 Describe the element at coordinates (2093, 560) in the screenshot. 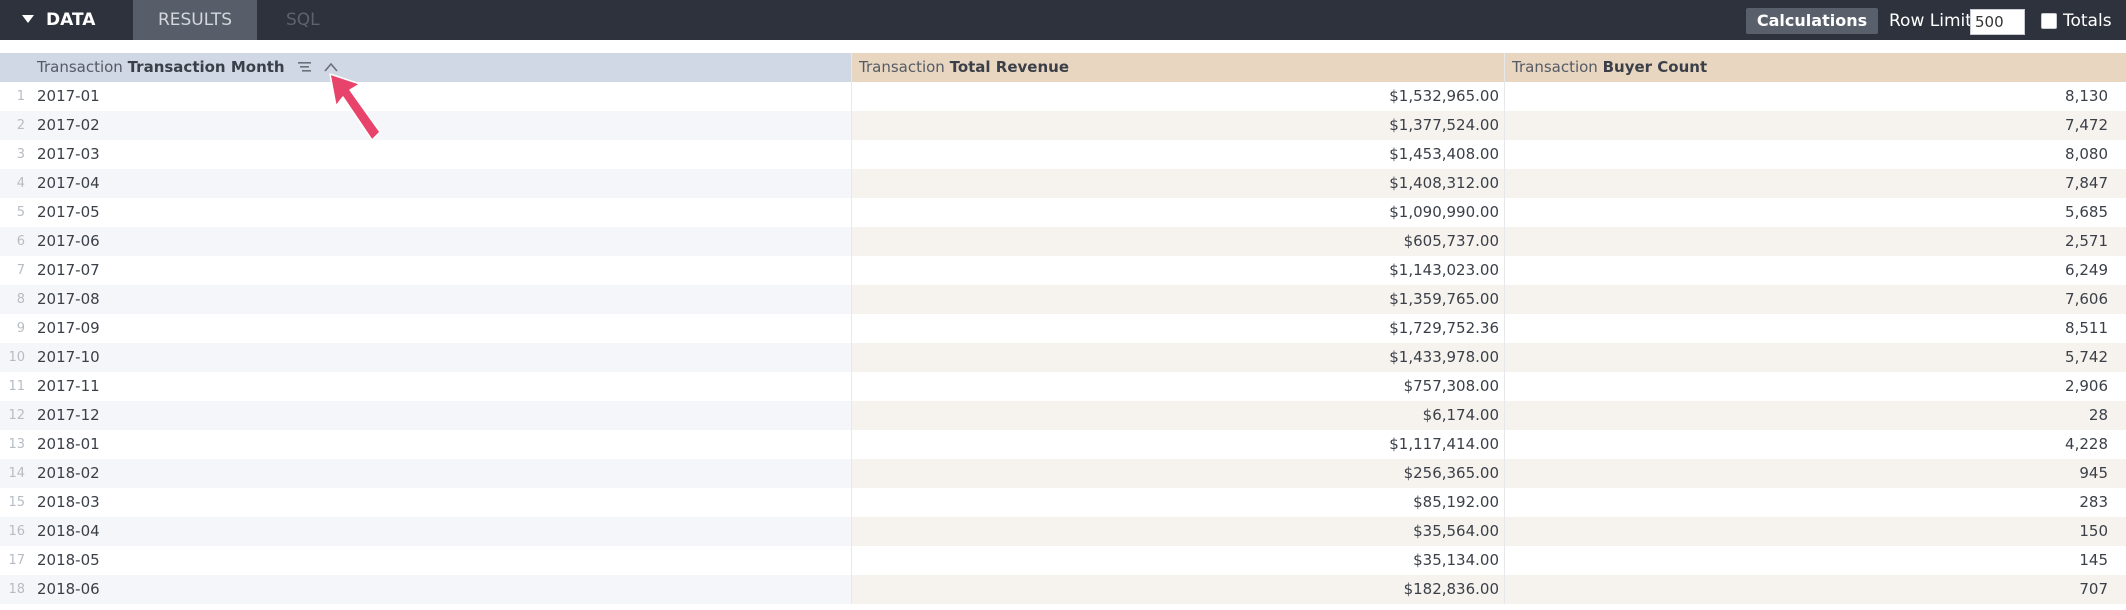

I see `cell-buyer-count: 145` at that location.